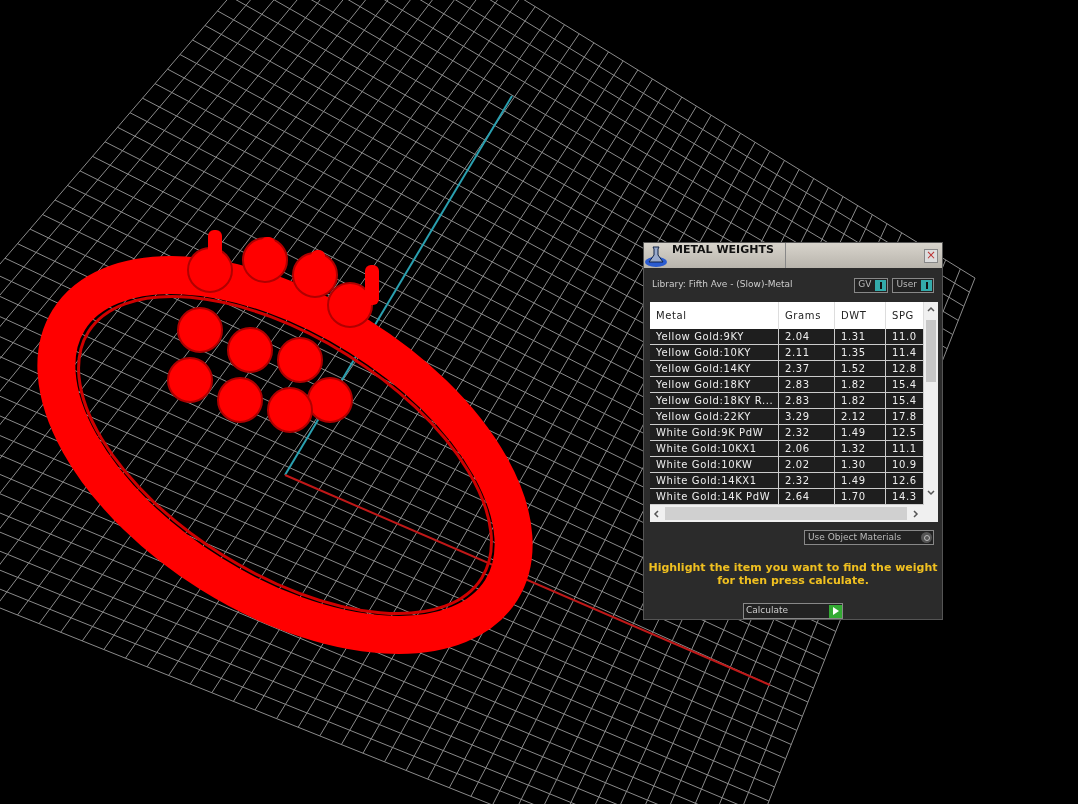 The width and height of the screenshot is (1078, 804). Describe the element at coordinates (860, 449) in the screenshot. I see `table-cell: 1.32` at that location.